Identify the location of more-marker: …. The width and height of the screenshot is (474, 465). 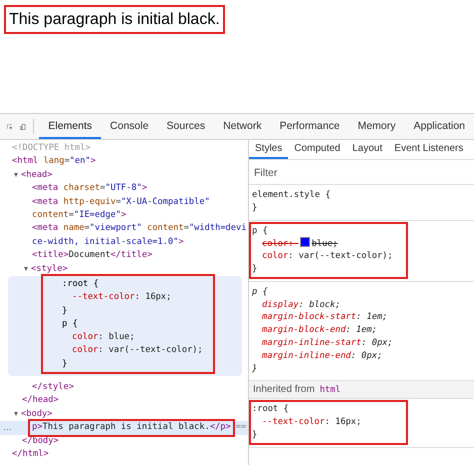
(7, 428).